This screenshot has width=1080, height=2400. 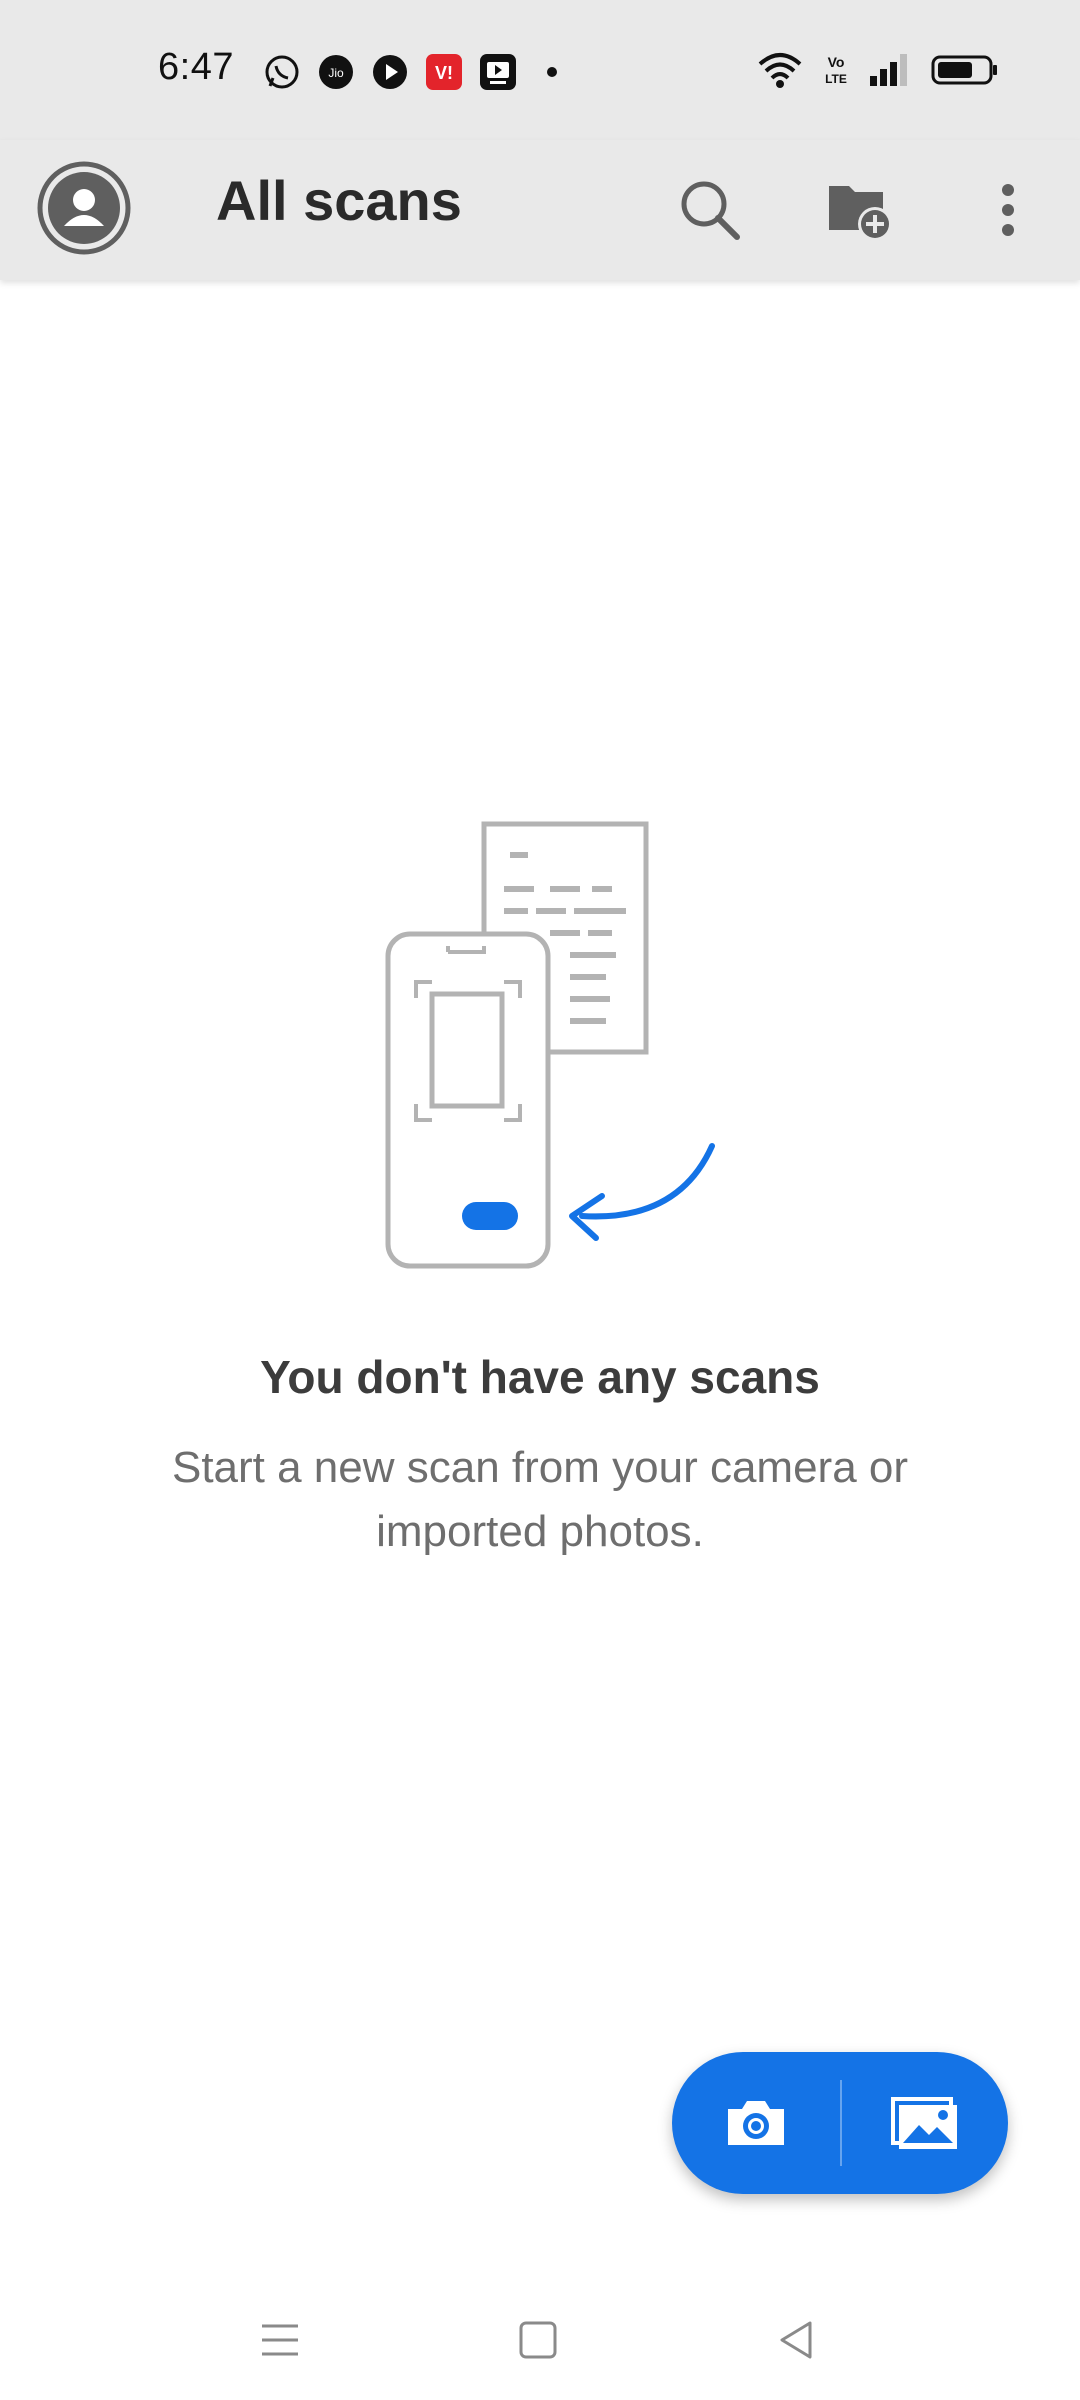 I want to click on camera-icon, so click(x=756, y=2123).